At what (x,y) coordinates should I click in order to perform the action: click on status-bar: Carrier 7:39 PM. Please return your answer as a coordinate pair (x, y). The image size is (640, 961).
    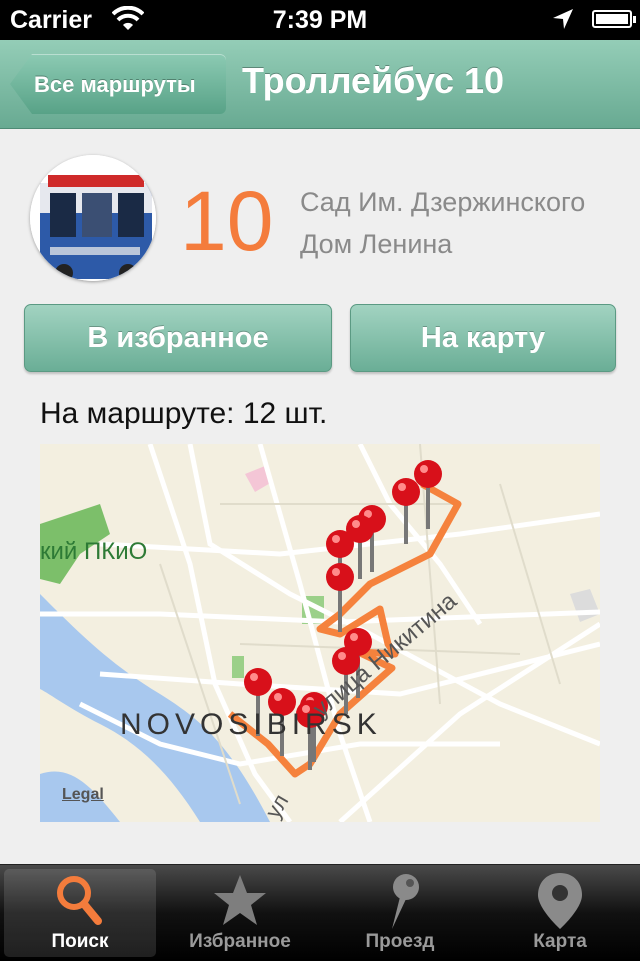
    Looking at the image, I should click on (320, 20).